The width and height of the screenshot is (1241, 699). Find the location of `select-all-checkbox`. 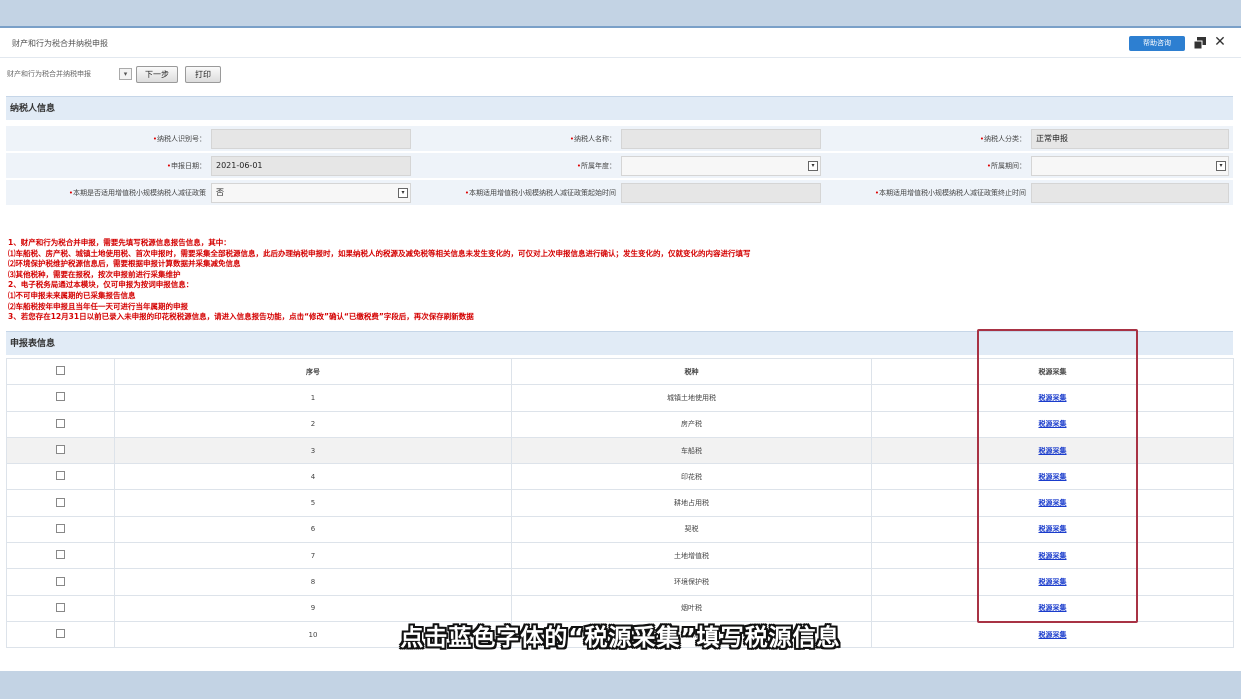

select-all-checkbox is located at coordinates (60, 371).